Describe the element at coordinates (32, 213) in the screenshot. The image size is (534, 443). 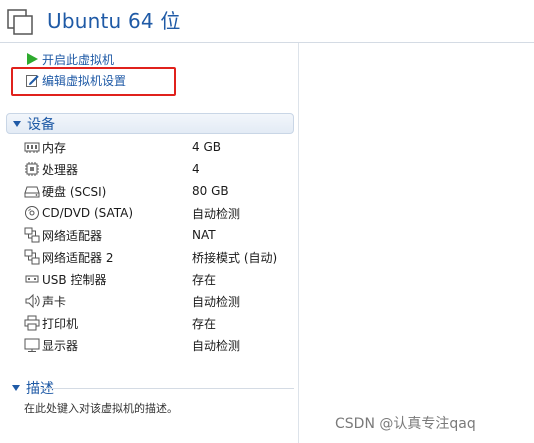
I see `cd-dvd-icon` at that location.